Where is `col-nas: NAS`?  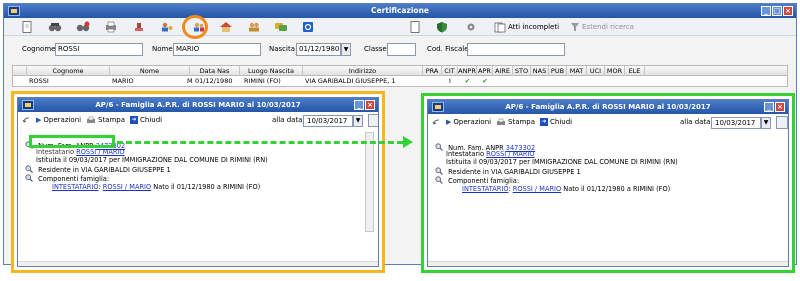 col-nas: NAS is located at coordinates (540, 71).